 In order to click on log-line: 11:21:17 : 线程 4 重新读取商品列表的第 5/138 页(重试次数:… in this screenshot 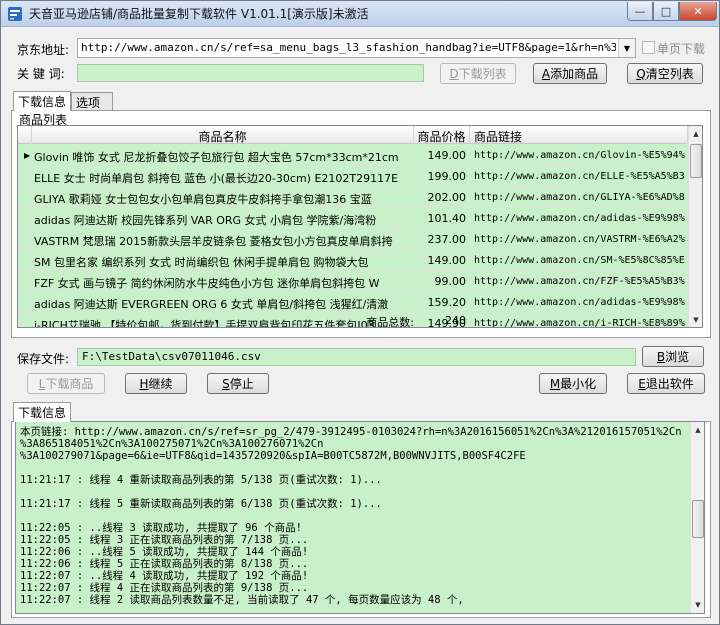, I will do `click(201, 480)`.